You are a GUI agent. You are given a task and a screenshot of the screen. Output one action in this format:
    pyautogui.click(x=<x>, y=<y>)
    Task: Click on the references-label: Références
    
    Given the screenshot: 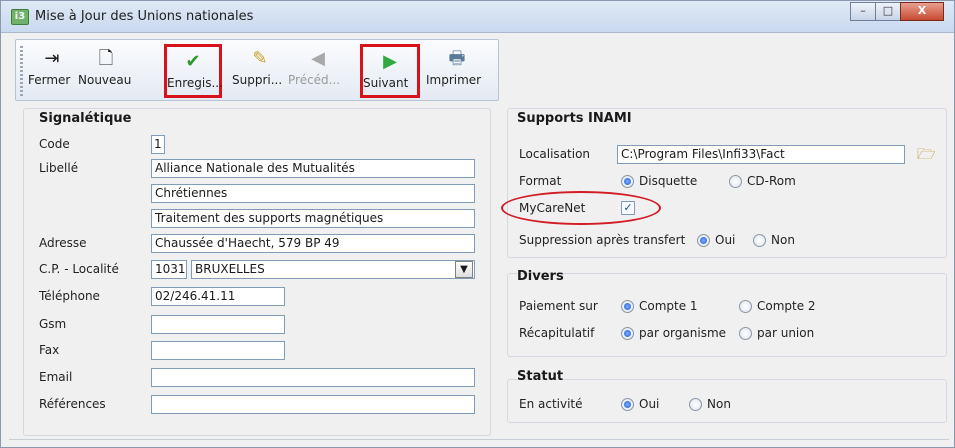 What is the action you would take?
    pyautogui.click(x=72, y=404)
    